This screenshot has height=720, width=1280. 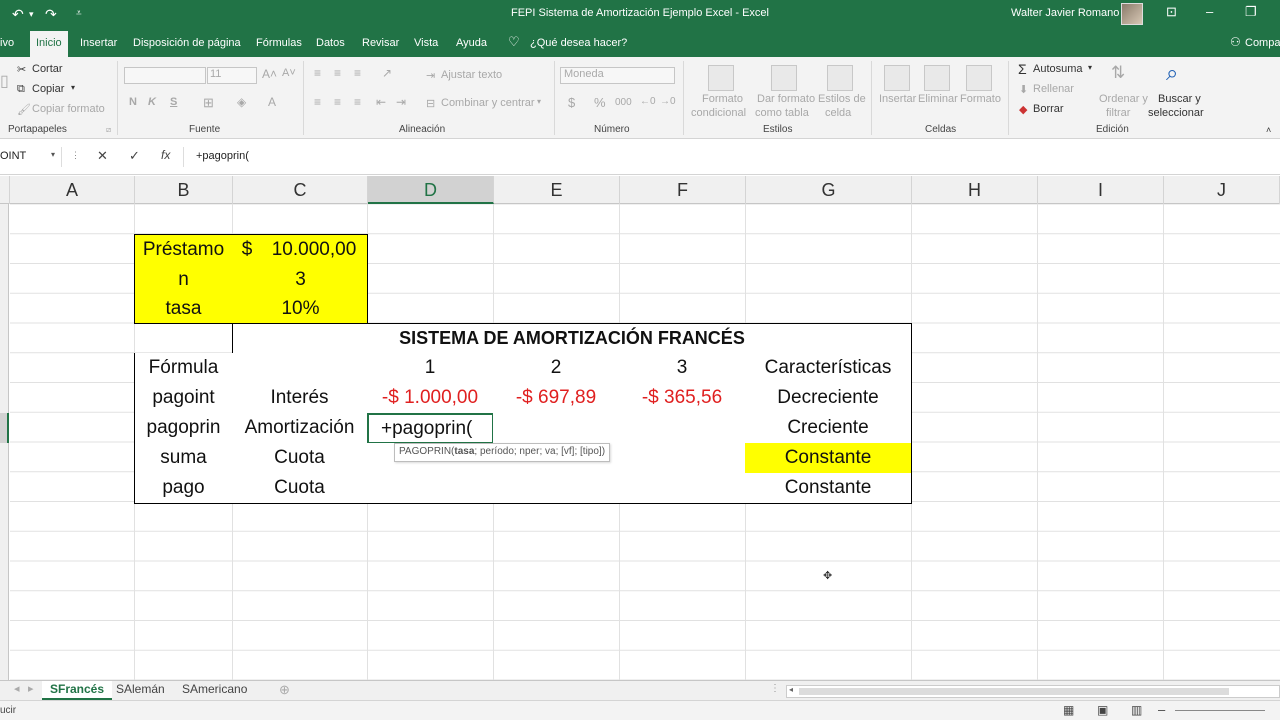 What do you see at coordinates (300, 280) in the screenshot?
I see `cell-c4-n-value: 3` at bounding box center [300, 280].